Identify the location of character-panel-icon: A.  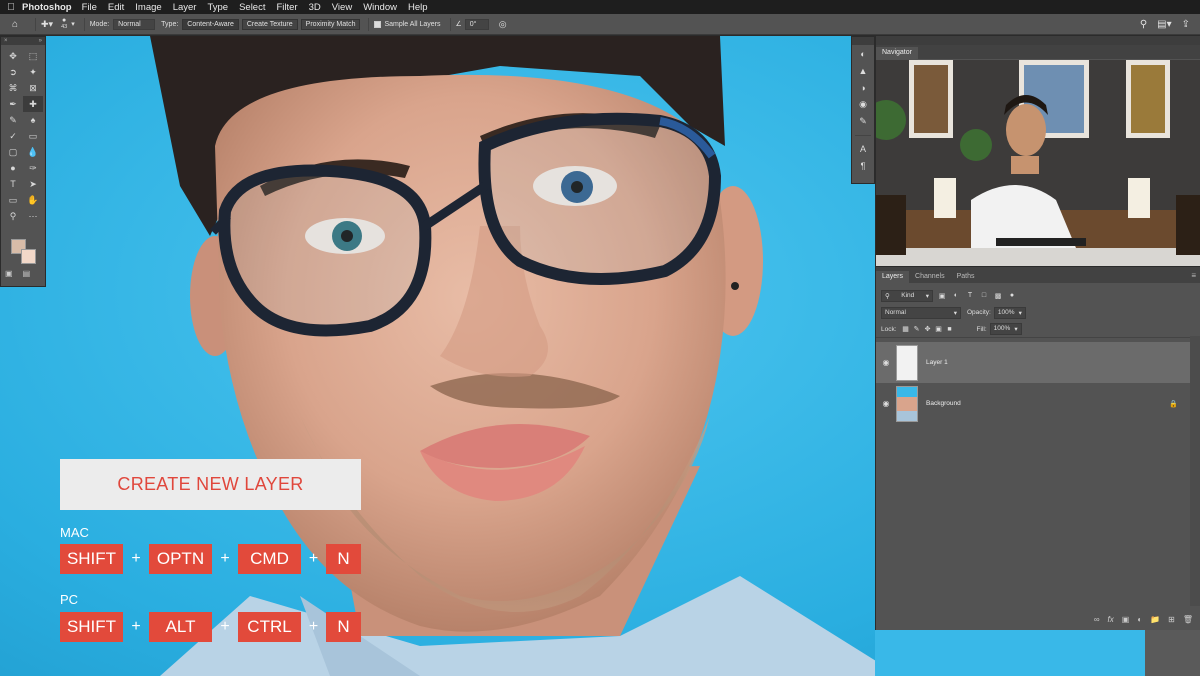
(863, 148).